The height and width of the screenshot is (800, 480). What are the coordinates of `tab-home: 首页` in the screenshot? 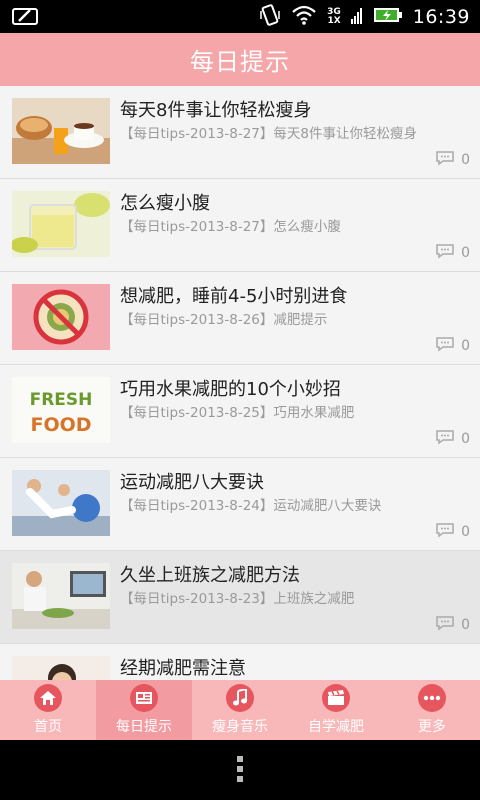 It's located at (48, 710).